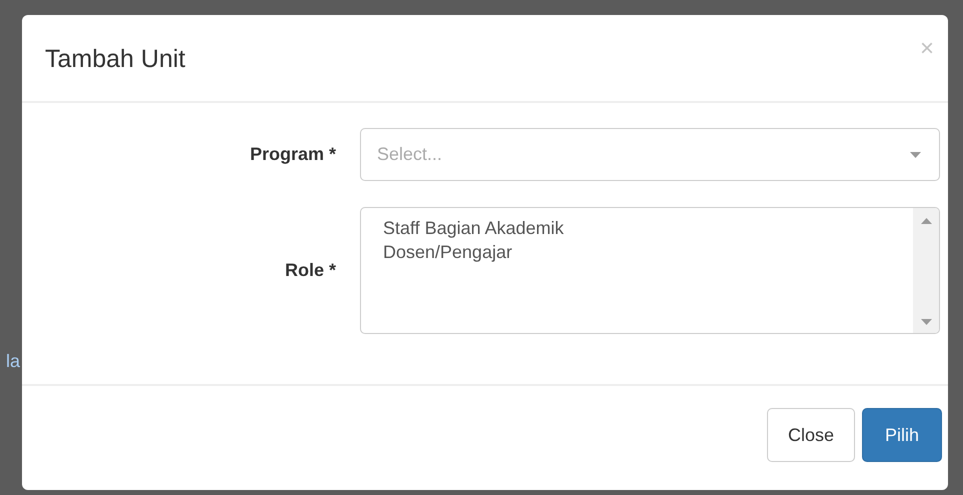  I want to click on field-label: Role *, so click(310, 270).